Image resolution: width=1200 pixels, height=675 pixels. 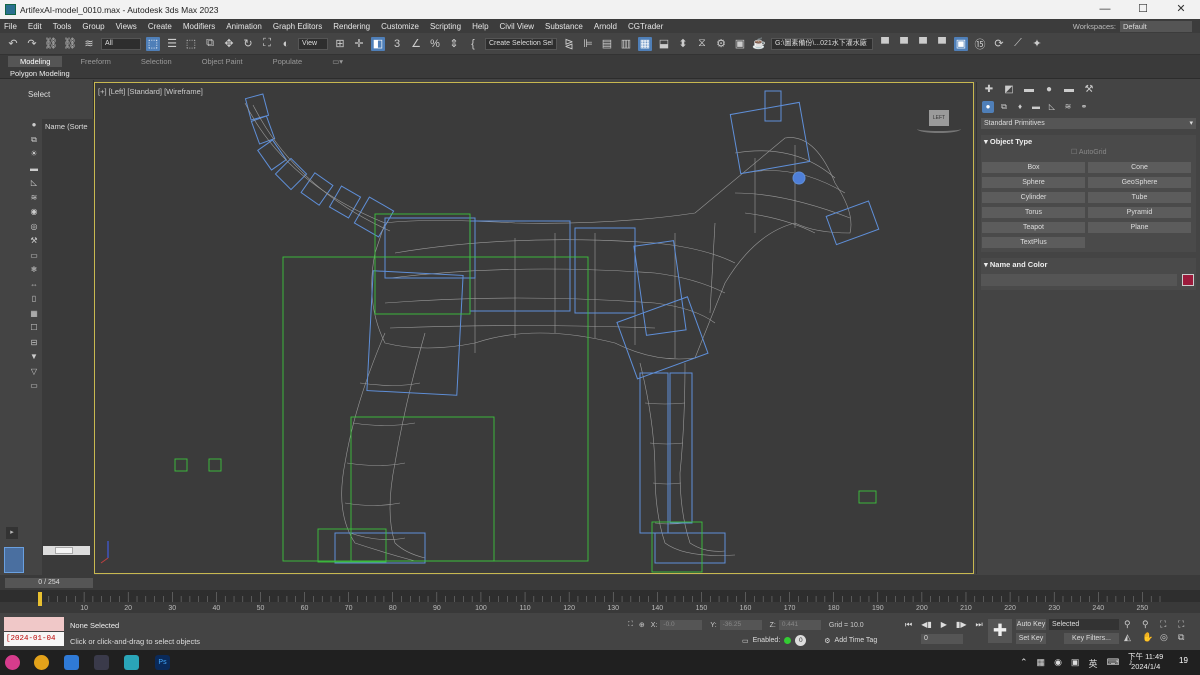 I want to click on menu-civil-view: Civil View, so click(x=517, y=26).